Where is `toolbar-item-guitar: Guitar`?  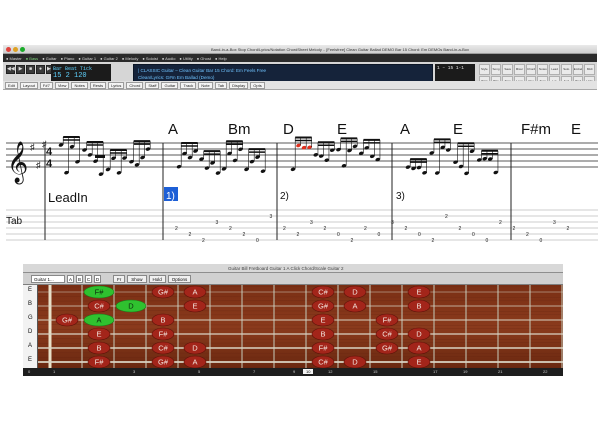 toolbar-item-guitar: Guitar is located at coordinates (170, 85).